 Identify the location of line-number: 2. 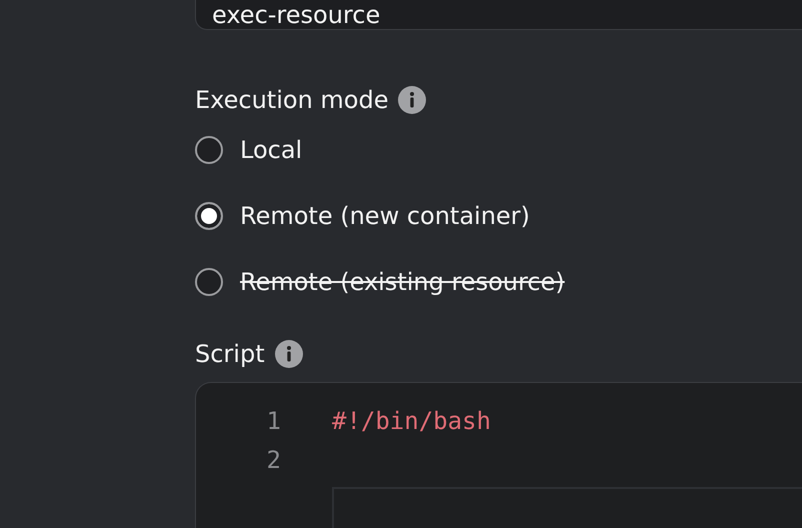
(273, 460).